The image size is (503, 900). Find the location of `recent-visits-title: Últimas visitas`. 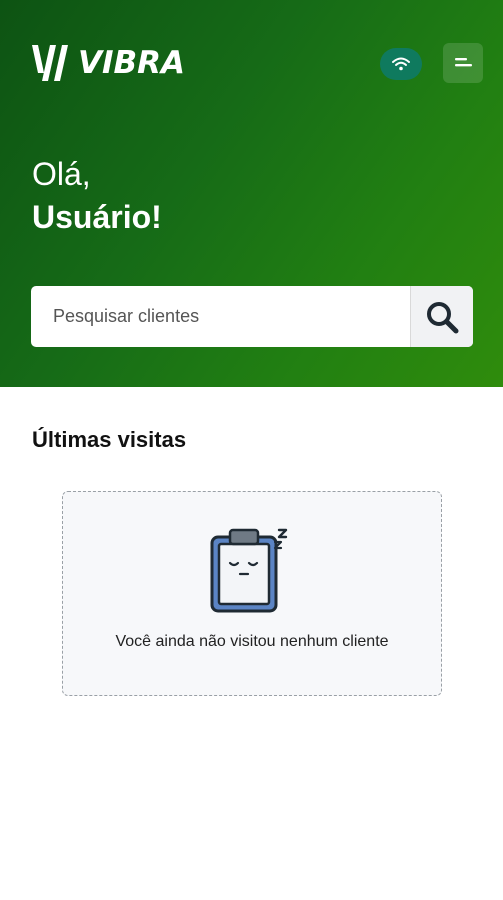

recent-visits-title: Últimas visitas is located at coordinates (109, 439).